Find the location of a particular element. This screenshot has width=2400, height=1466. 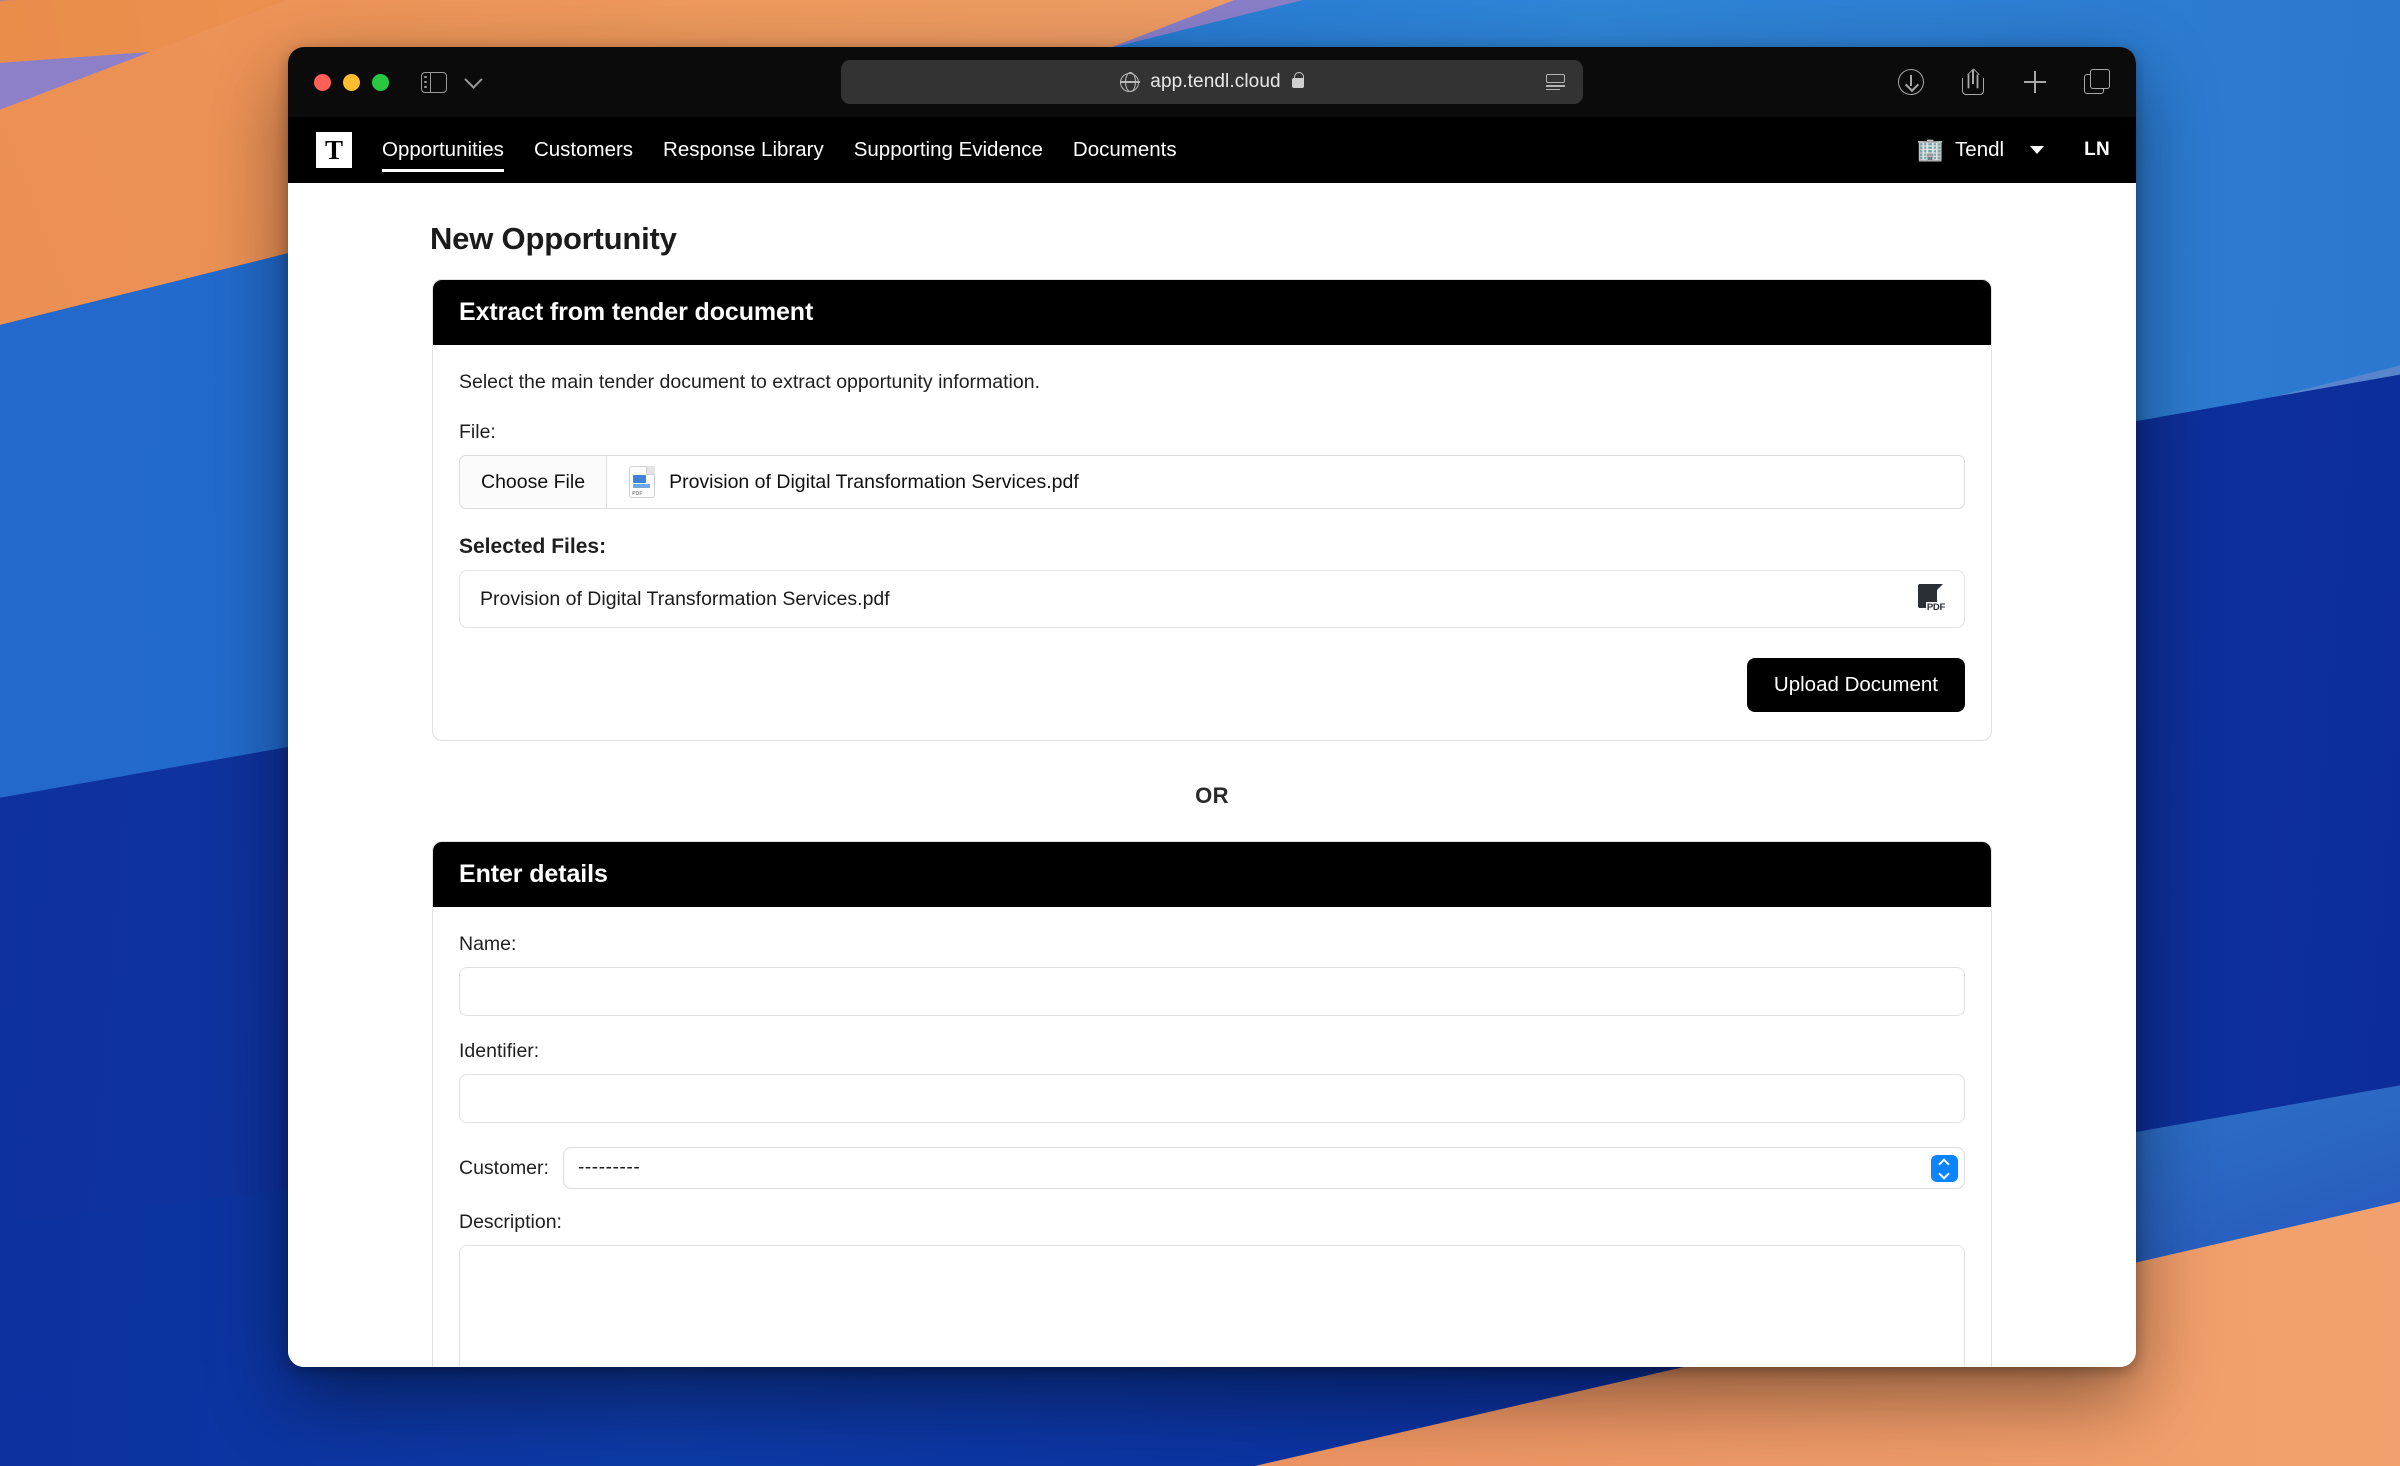

pdf-badge-icon: PDF is located at coordinates (1931, 599).